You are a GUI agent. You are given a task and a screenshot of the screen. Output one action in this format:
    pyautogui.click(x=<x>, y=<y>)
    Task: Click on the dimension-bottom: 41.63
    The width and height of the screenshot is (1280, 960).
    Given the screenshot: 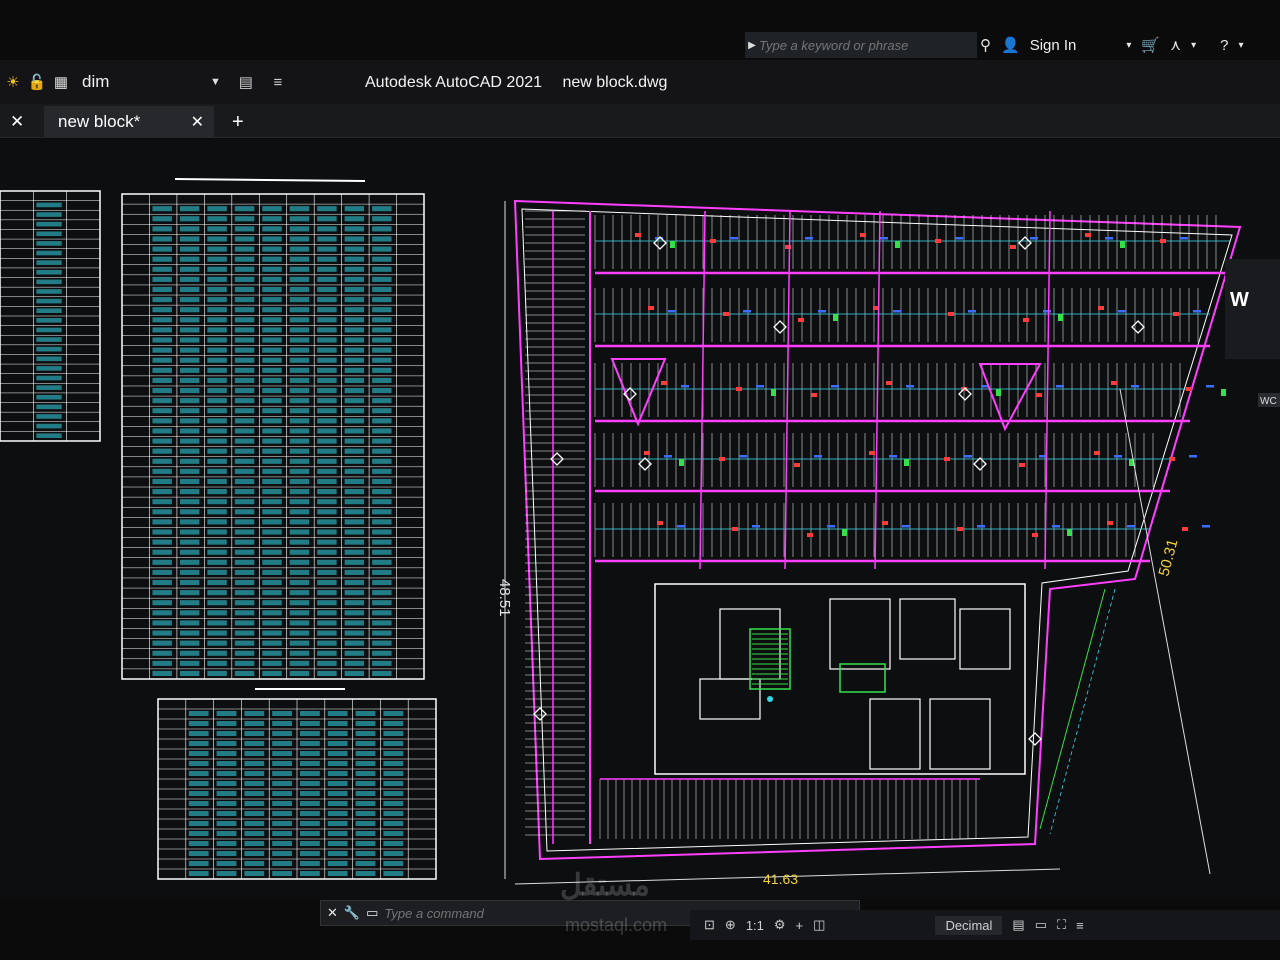 What is the action you would take?
    pyautogui.click(x=780, y=879)
    